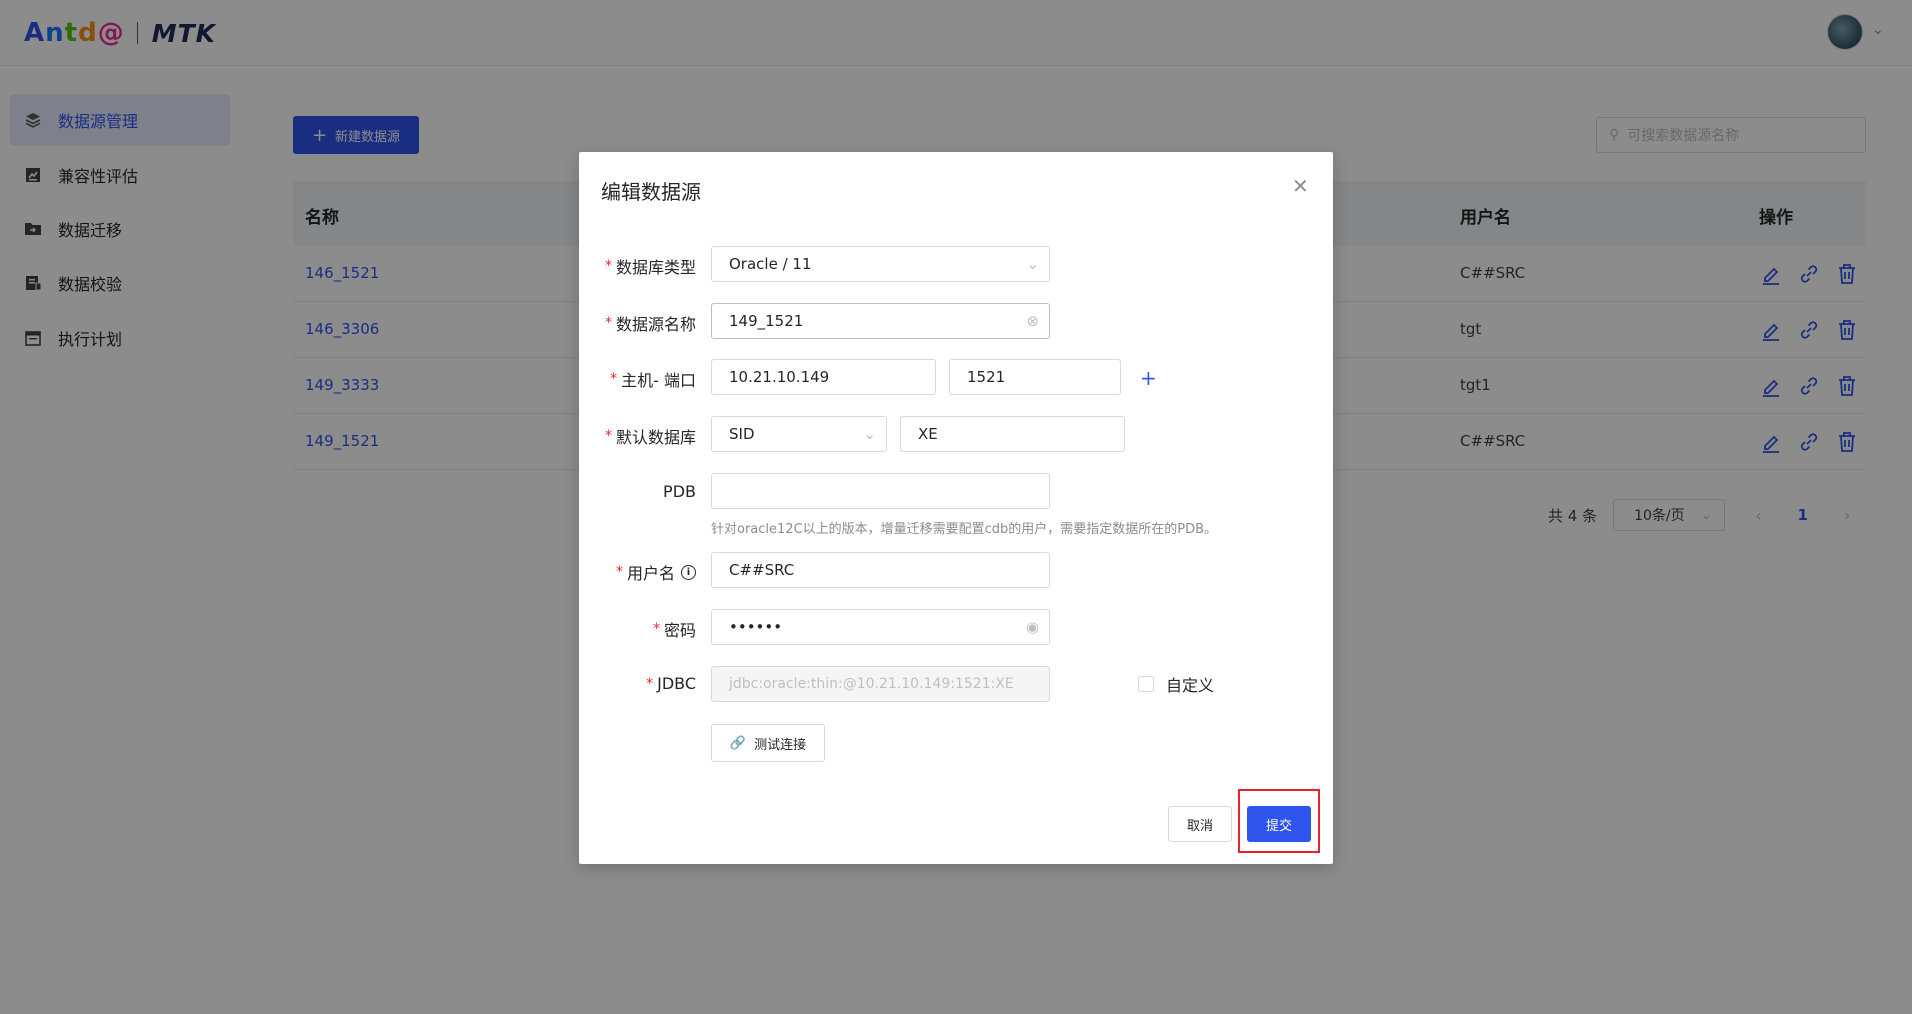 Image resolution: width=1912 pixels, height=1014 pixels. Describe the element at coordinates (880, 321) in the screenshot. I see `ds-name-input: 149_1521 ⊗` at that location.